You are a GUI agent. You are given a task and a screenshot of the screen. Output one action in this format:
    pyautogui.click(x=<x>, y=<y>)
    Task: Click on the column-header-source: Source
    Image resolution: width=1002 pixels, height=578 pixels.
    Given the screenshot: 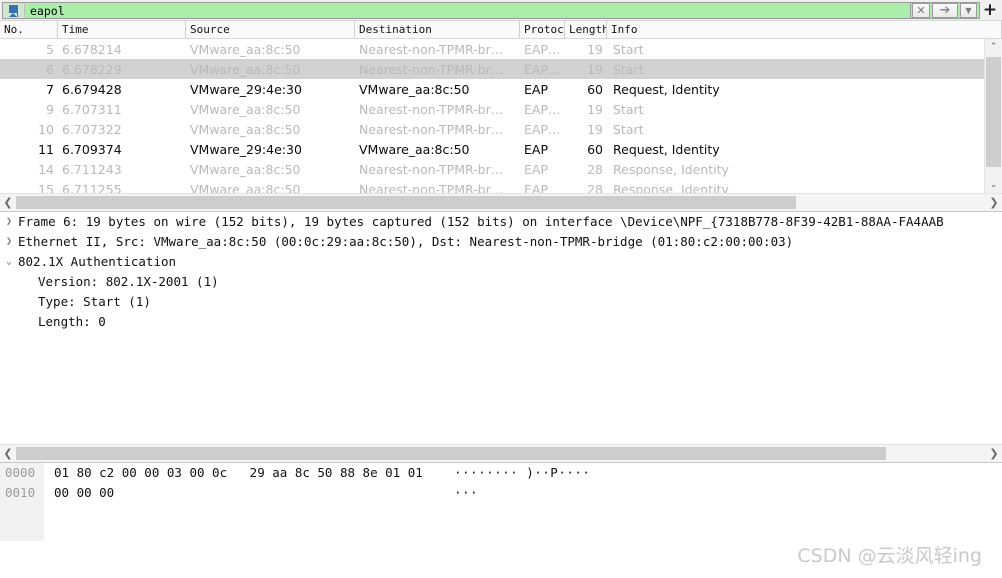 What is the action you would take?
    pyautogui.click(x=270, y=29)
    